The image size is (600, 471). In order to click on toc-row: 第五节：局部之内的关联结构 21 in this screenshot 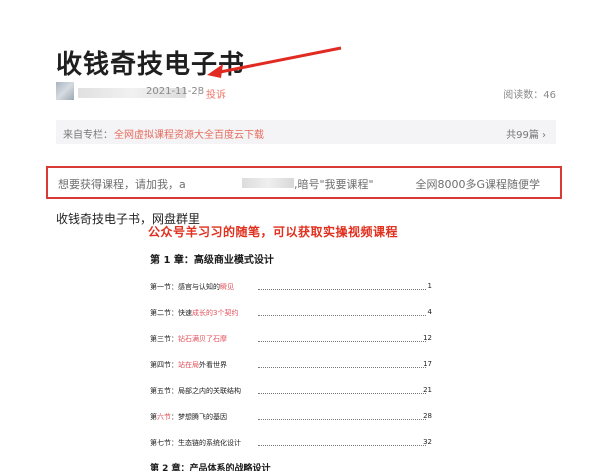, I will do `click(291, 392)`.